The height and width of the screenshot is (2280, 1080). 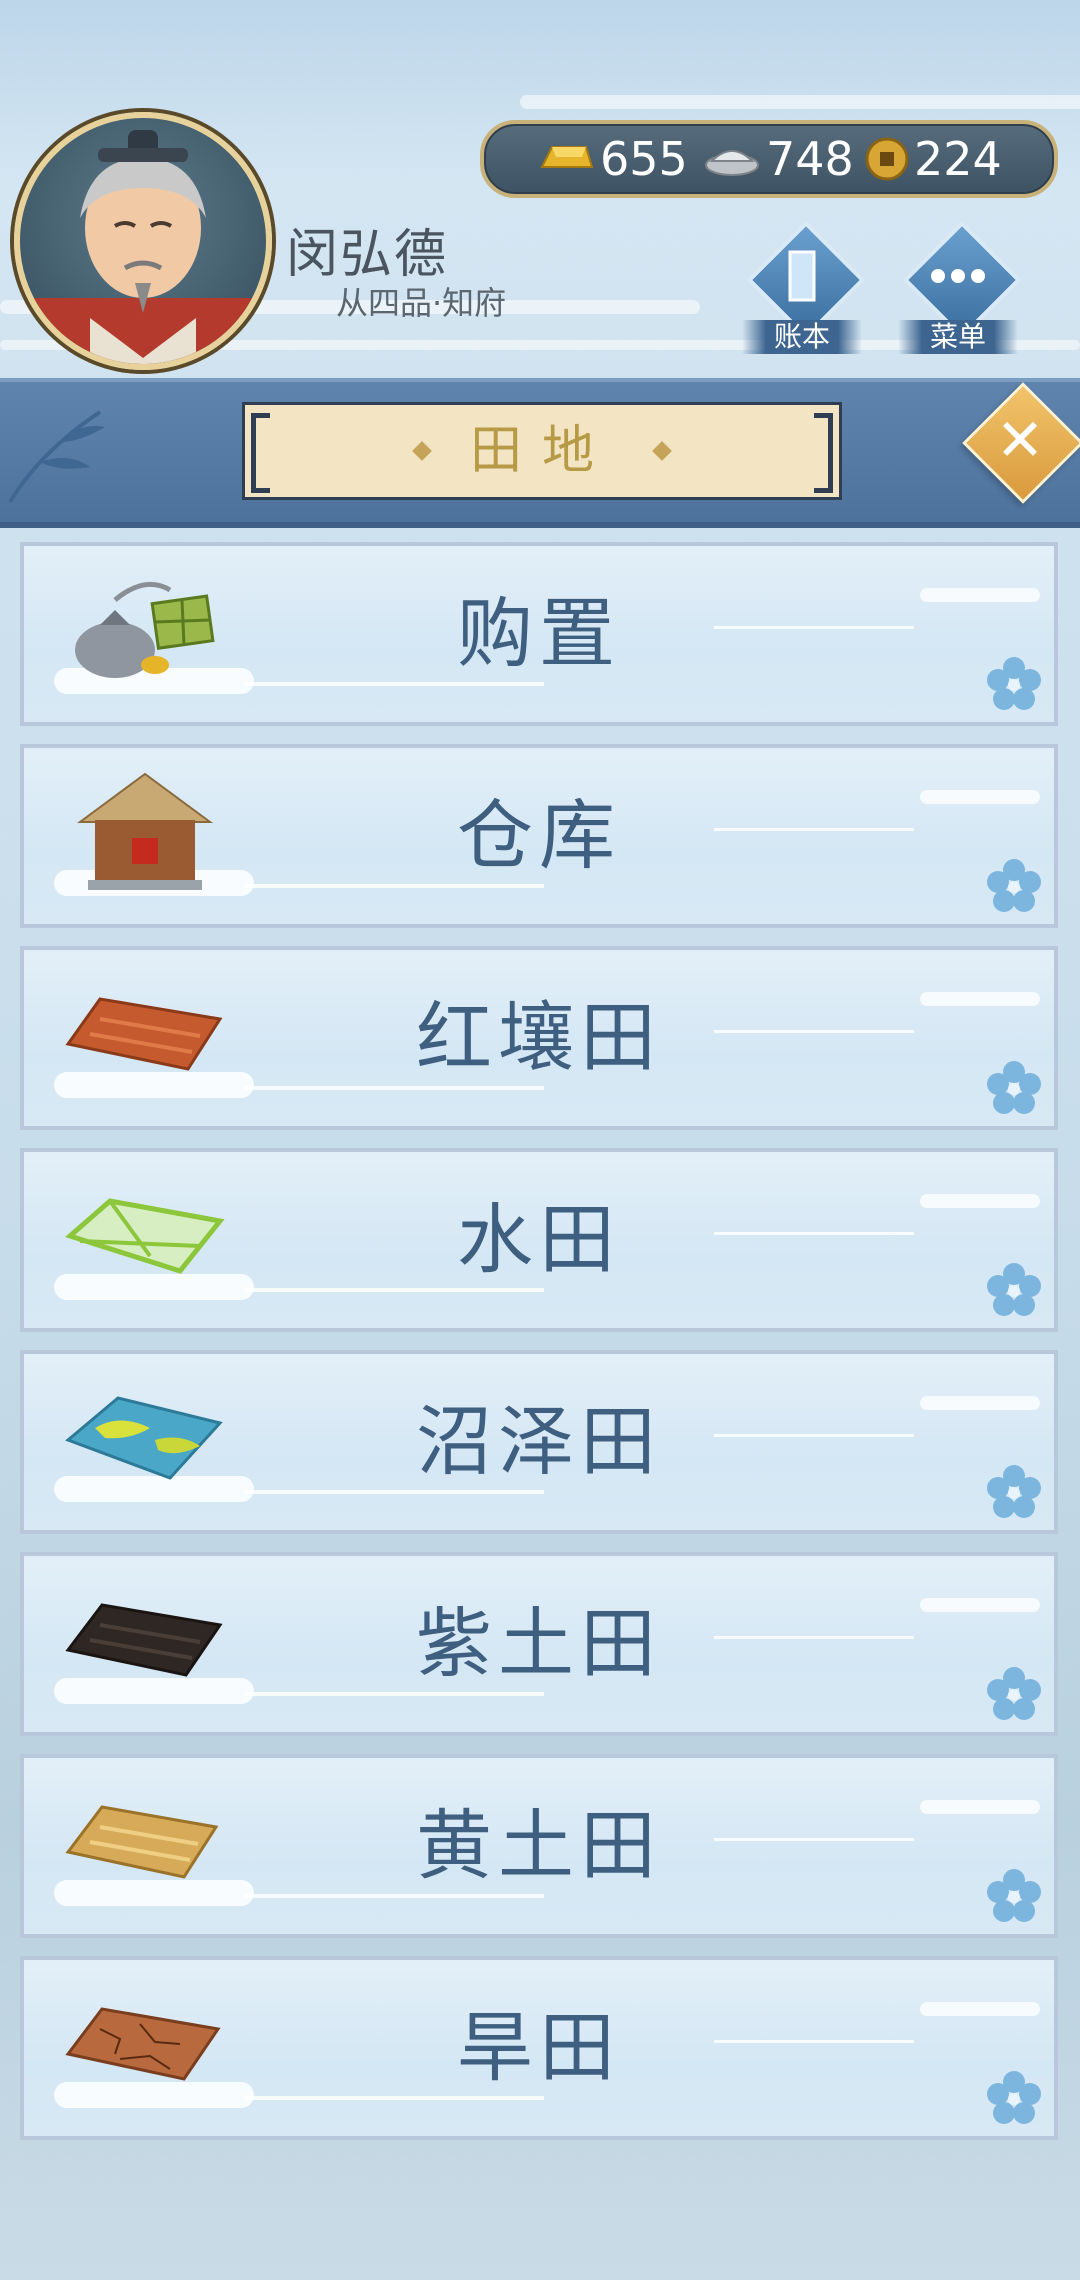 I want to click on list-item-label: 沼泽田, so click(x=539, y=1441).